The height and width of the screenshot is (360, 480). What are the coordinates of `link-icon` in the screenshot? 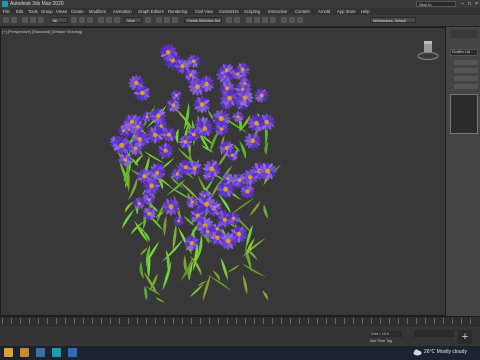 It's located at (25, 20).